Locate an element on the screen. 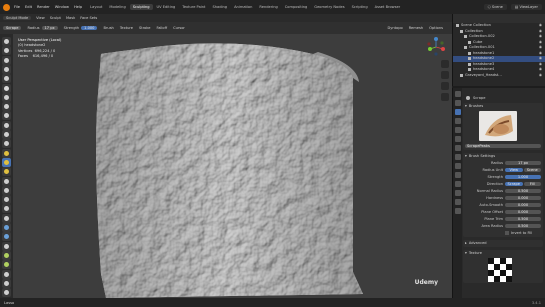 Image resolution: width=545 pixels, height=307 pixels. sculpt-tool-19-icon is located at coordinates (6, 209).